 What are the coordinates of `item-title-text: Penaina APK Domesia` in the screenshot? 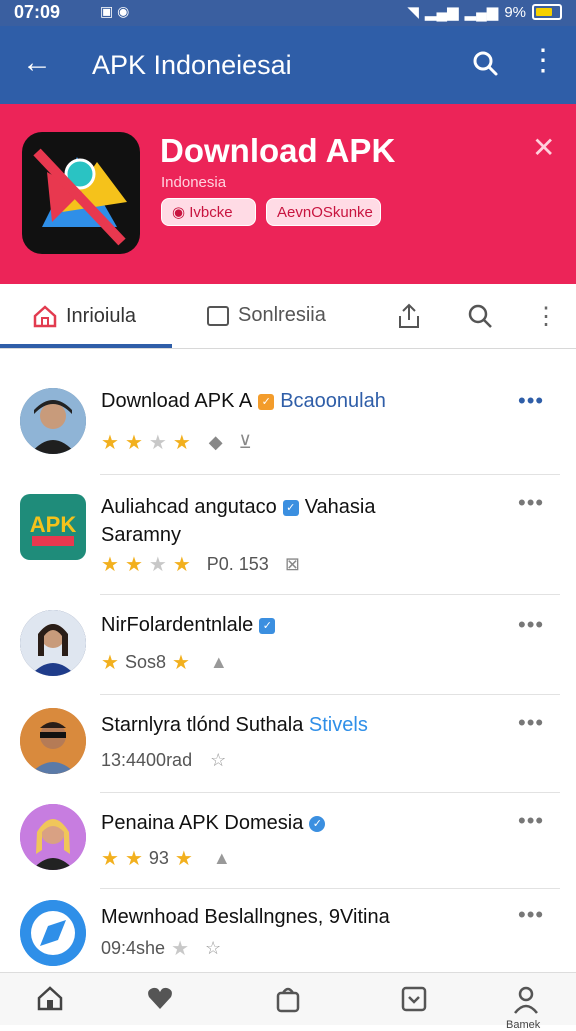 It's located at (202, 823).